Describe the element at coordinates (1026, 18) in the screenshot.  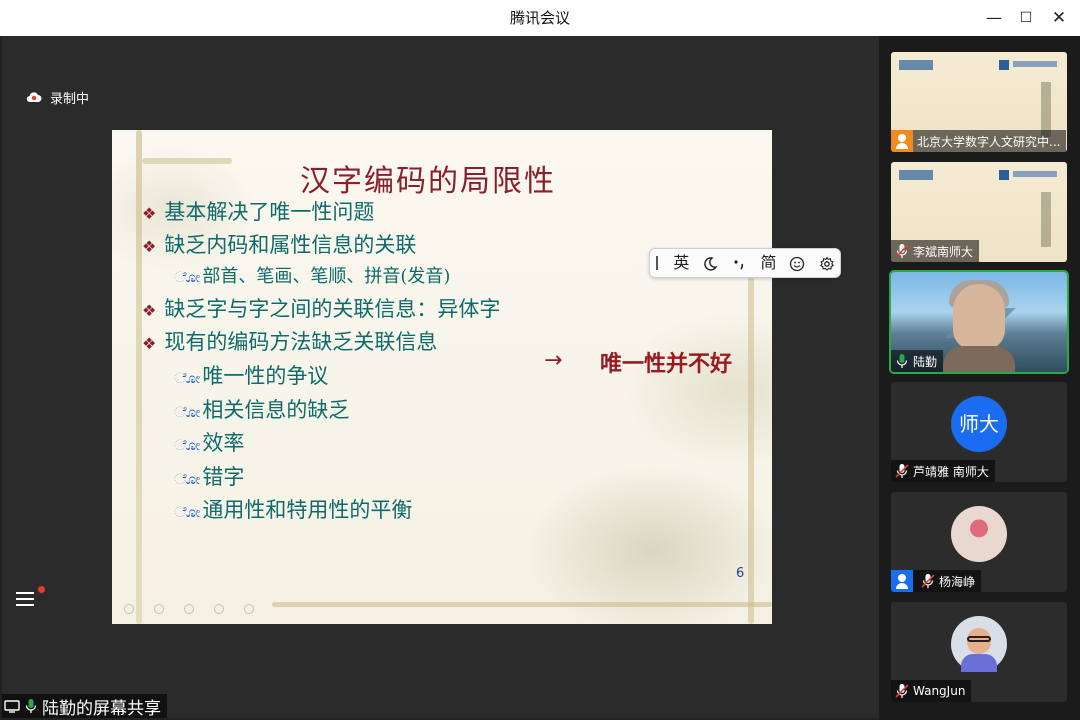
I see `maximize-button: ☐` at that location.